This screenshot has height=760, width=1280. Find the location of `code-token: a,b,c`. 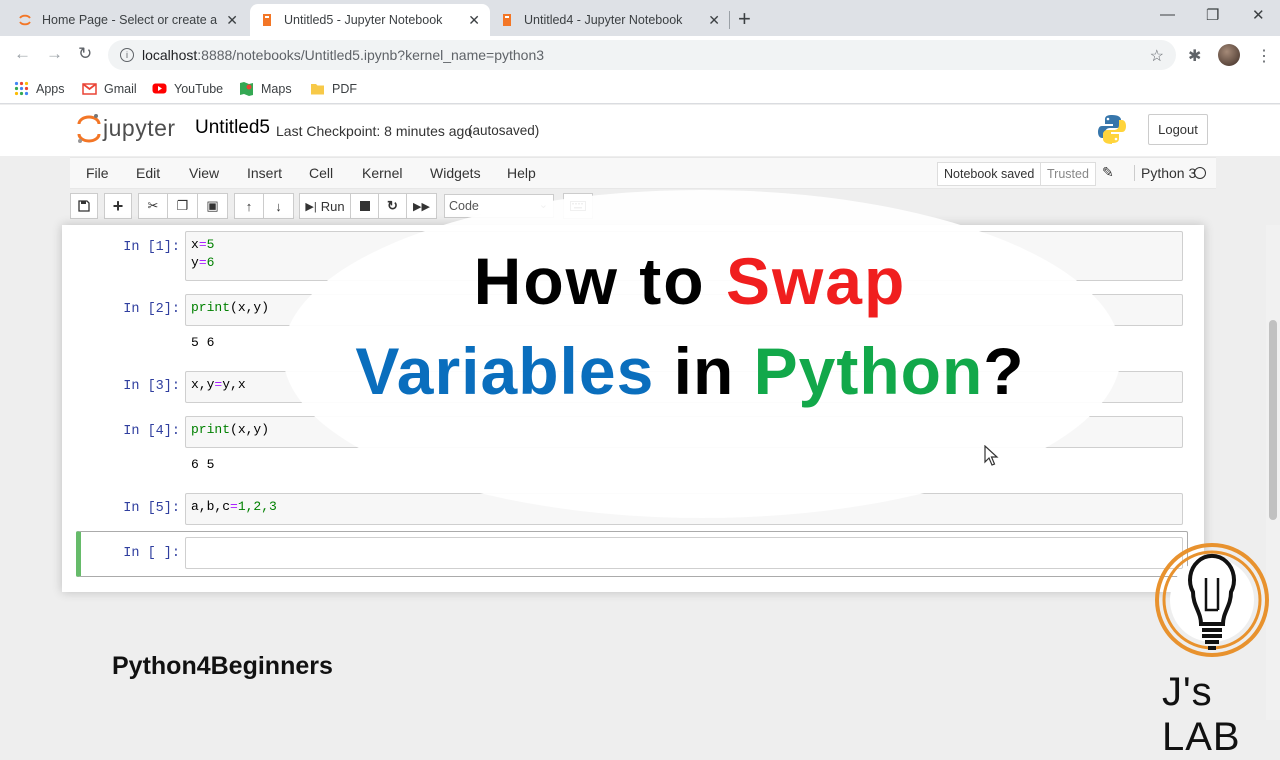

code-token: a,b,c is located at coordinates (211, 506).